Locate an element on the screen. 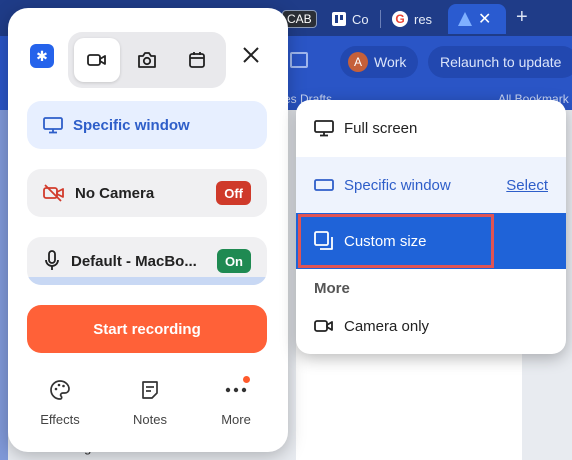  browser-tab-google: G res is located at coordinates (412, 19).